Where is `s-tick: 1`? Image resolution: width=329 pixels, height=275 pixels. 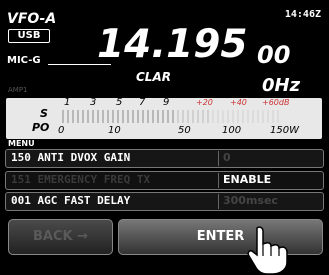
s-tick: 1 is located at coordinates (67, 102).